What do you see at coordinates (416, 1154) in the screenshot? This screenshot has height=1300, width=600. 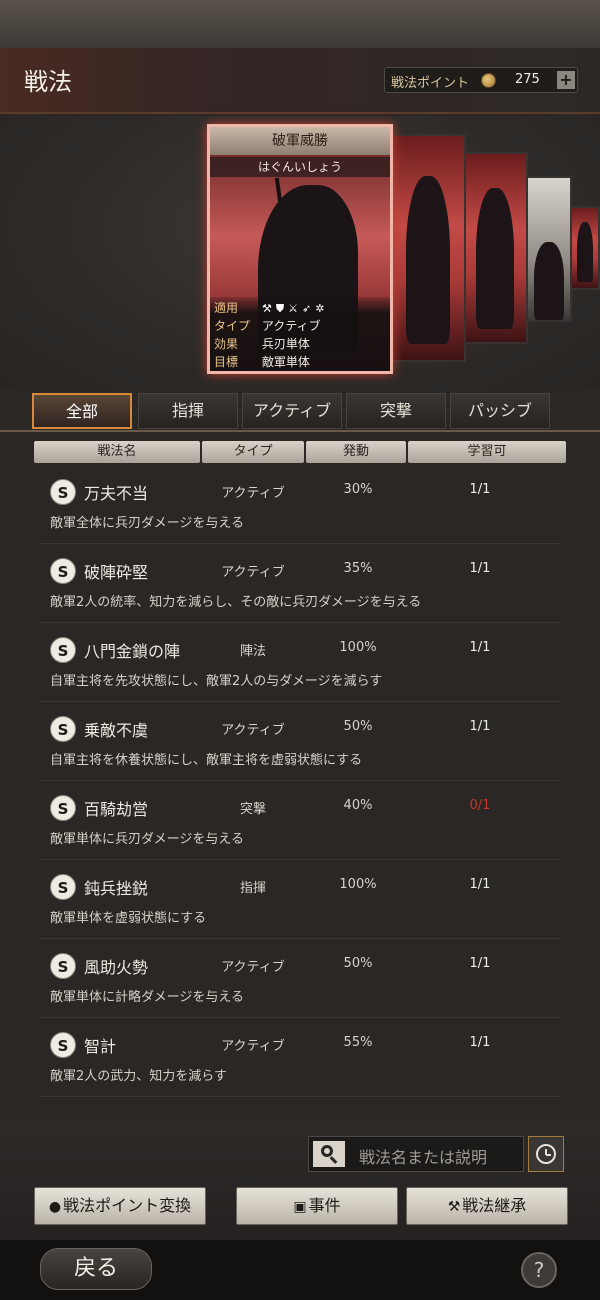 I see `search-input: 戦法名または説明` at bounding box center [416, 1154].